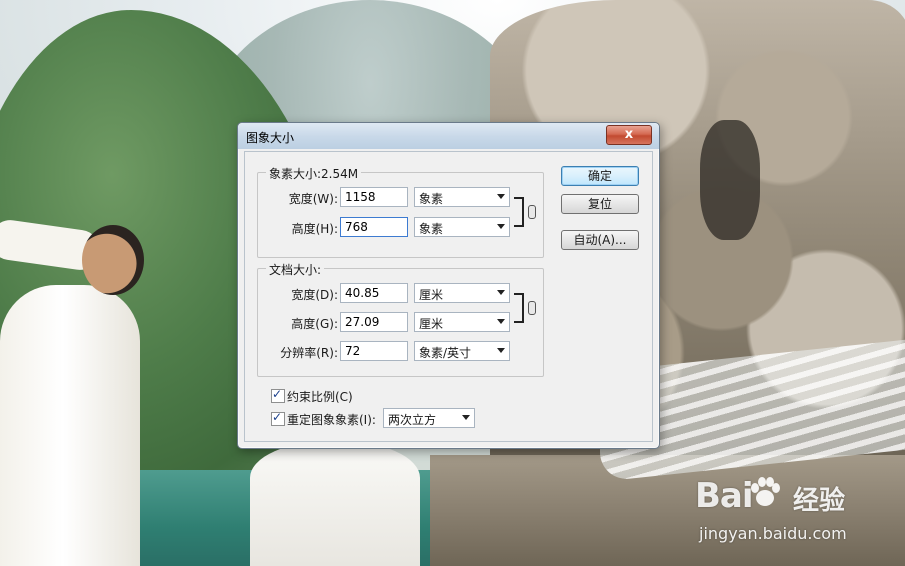 Image resolution: width=905 pixels, height=566 pixels. What do you see at coordinates (730, 180) in the screenshot?
I see `rock-cave` at bounding box center [730, 180].